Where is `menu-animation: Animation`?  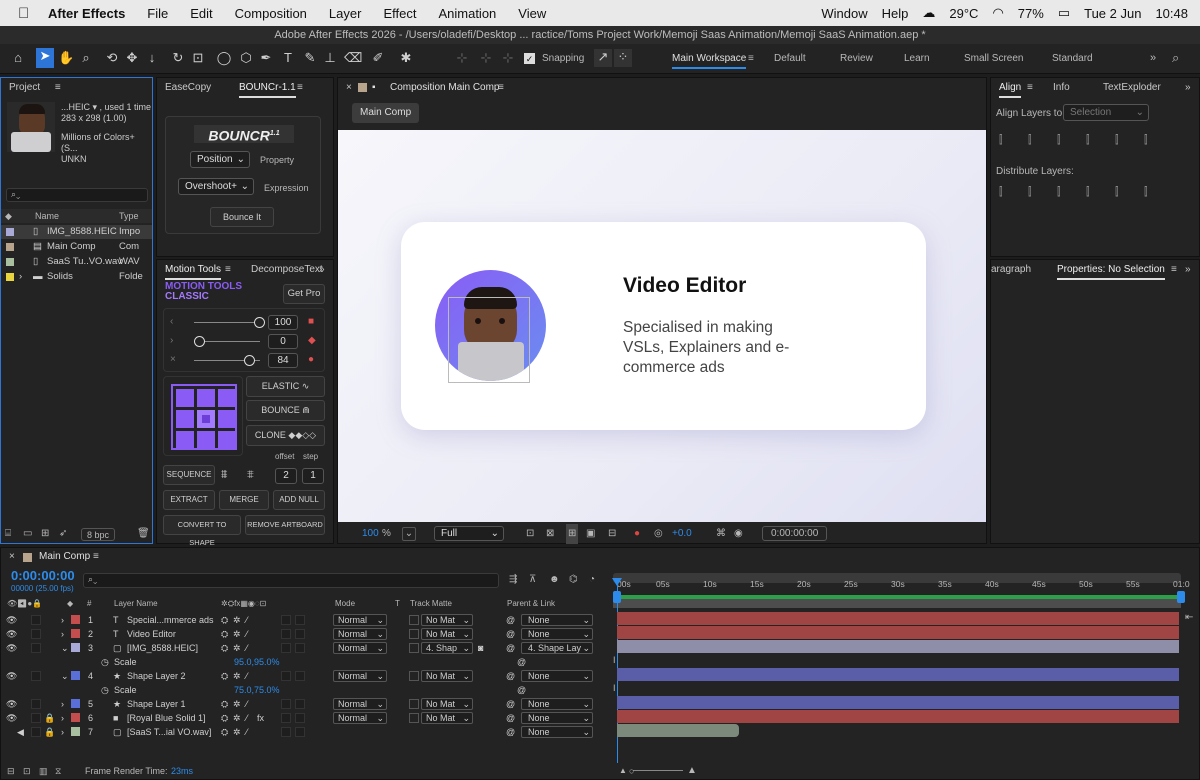
menu-animation: Animation is located at coordinates (467, 13).